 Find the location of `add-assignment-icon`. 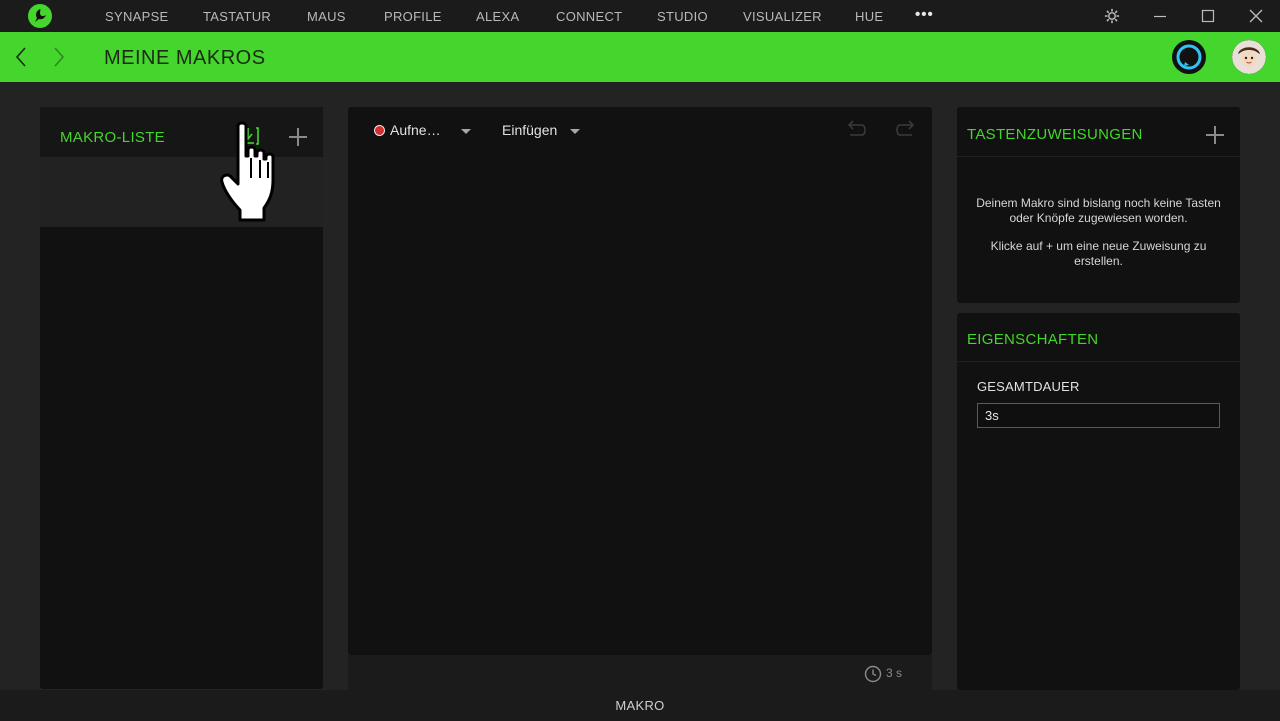

add-assignment-icon is located at coordinates (1215, 135).